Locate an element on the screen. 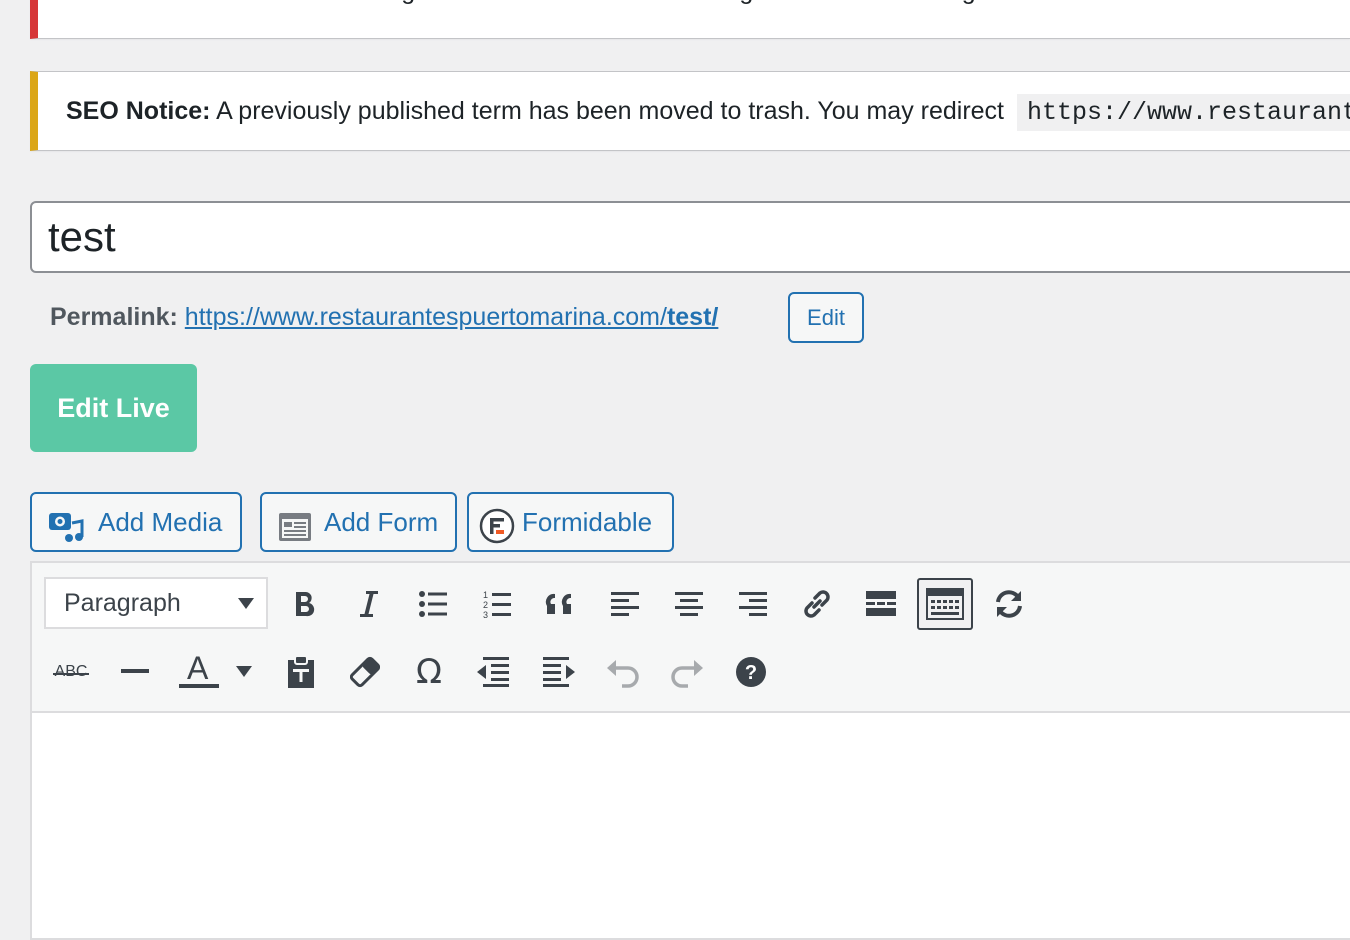  strikethrough-button: ABC is located at coordinates (71, 672).